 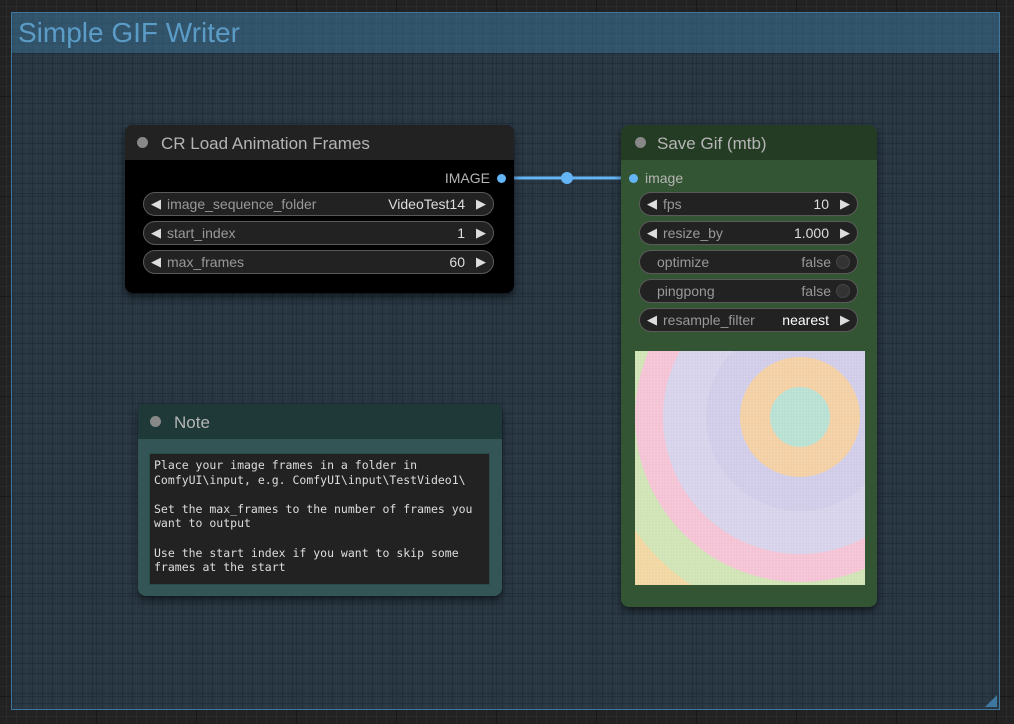 What do you see at coordinates (633, 178) in the screenshot?
I see `input-slot-image` at bounding box center [633, 178].